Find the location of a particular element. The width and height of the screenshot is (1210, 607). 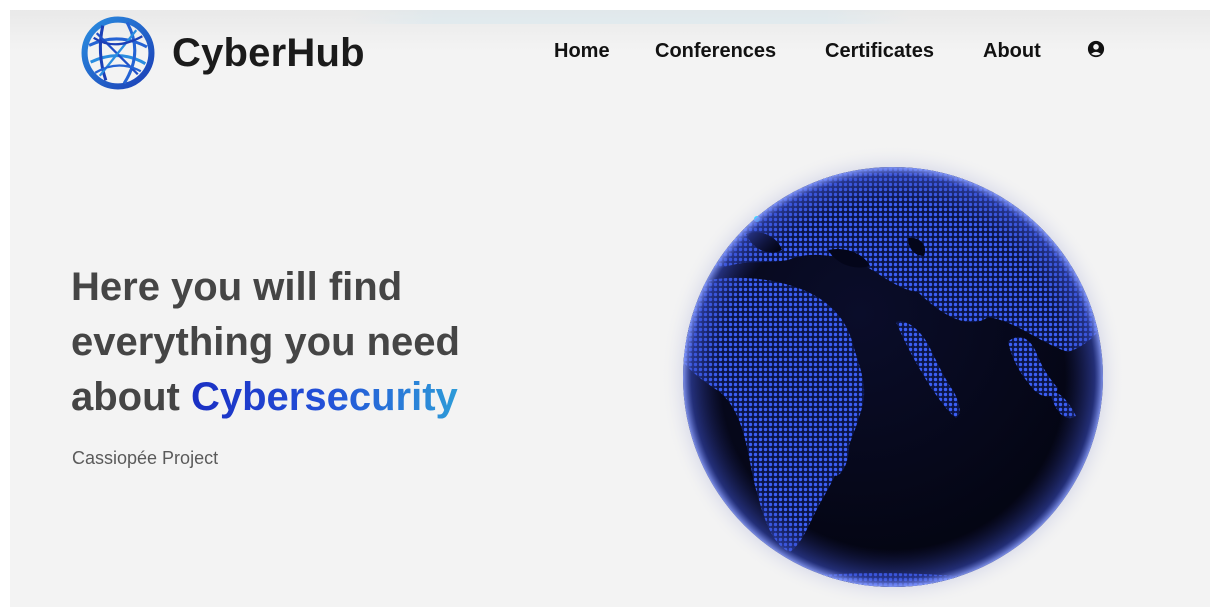

user-circle-icon is located at coordinates (1096, 49).